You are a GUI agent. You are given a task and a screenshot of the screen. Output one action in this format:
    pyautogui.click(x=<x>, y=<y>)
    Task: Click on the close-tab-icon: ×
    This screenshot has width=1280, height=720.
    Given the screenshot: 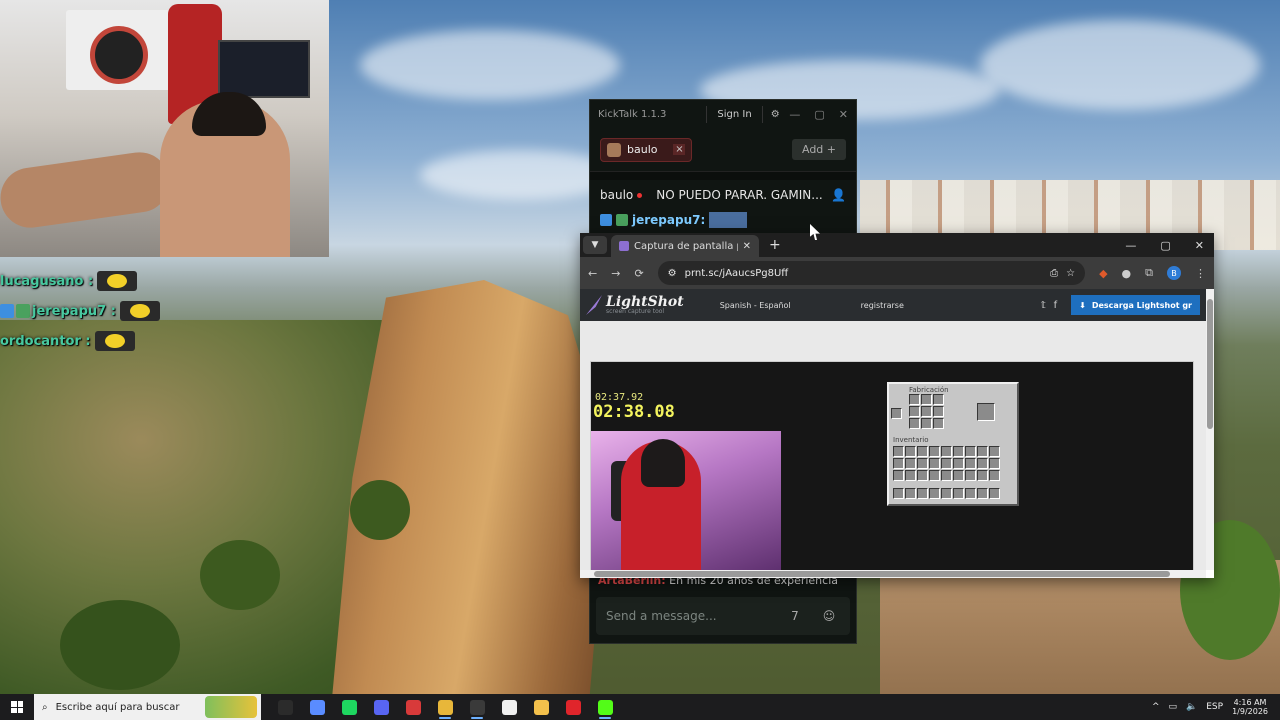 What is the action you would take?
    pyautogui.click(x=679, y=149)
    